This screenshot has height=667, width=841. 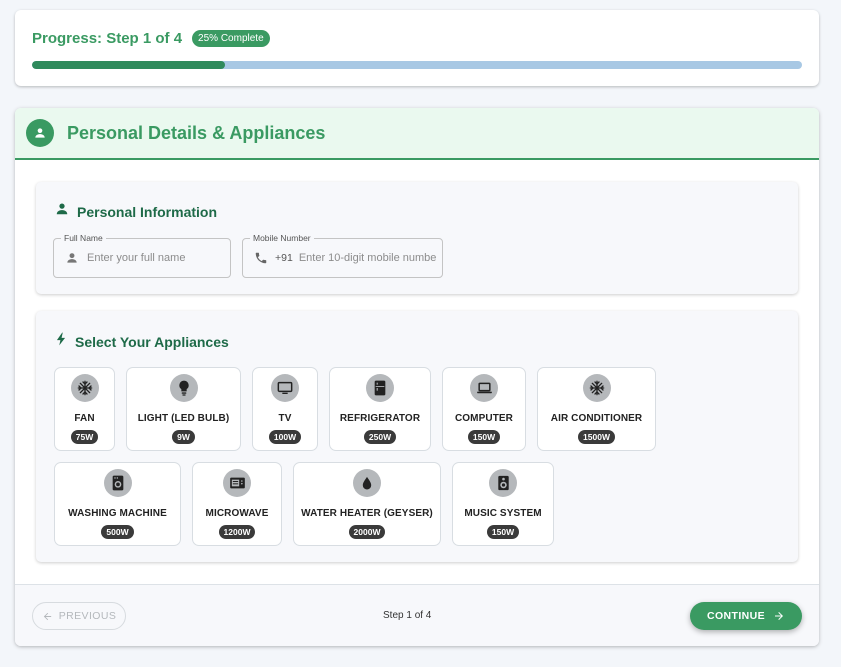 What do you see at coordinates (596, 409) in the screenshot?
I see `appliance-tile-air-conditioner: AIR CONDITIONER 1500W` at bounding box center [596, 409].